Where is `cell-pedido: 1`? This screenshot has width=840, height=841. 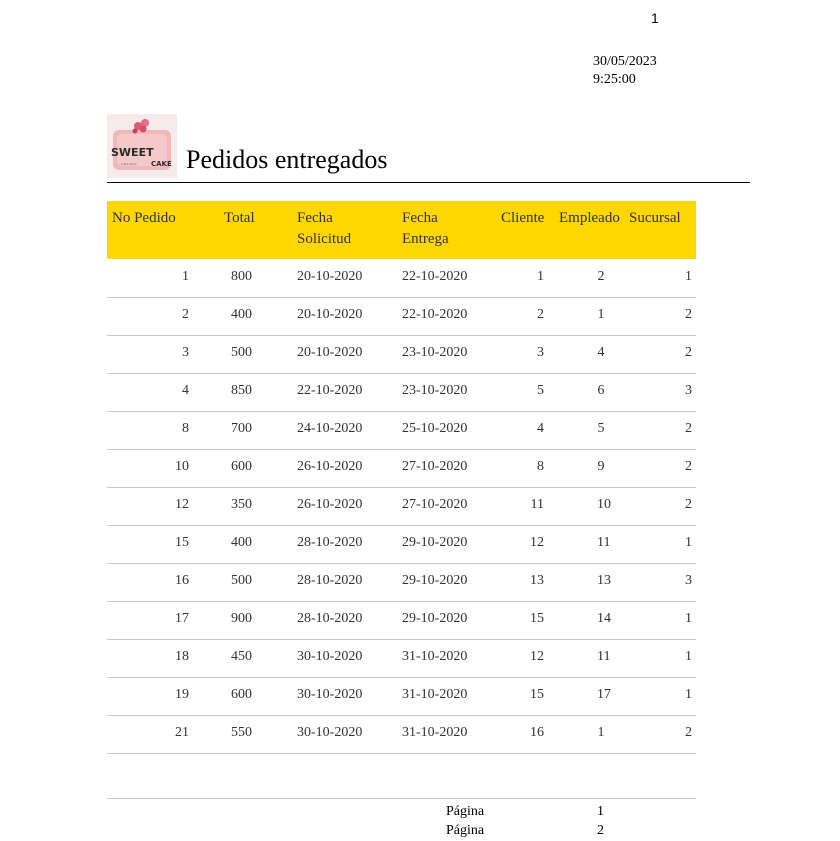
cell-pedido: 1 is located at coordinates (185, 276).